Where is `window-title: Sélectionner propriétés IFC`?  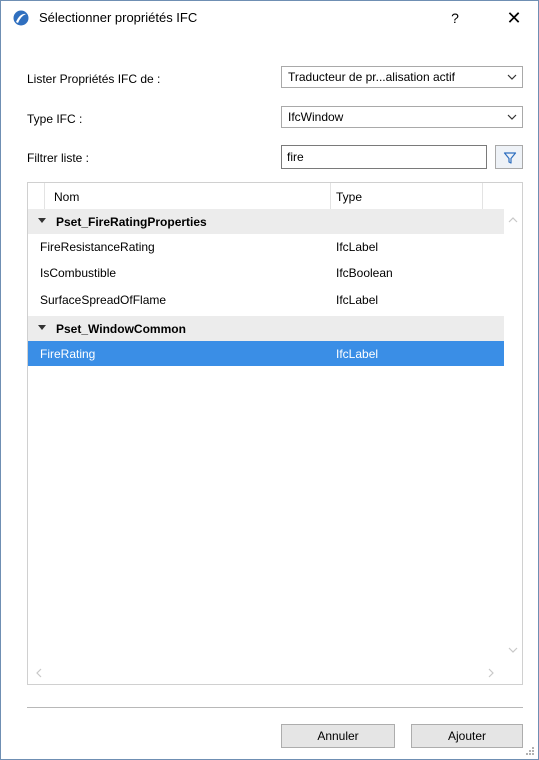 window-title: Sélectionner propriétés IFC is located at coordinates (118, 17).